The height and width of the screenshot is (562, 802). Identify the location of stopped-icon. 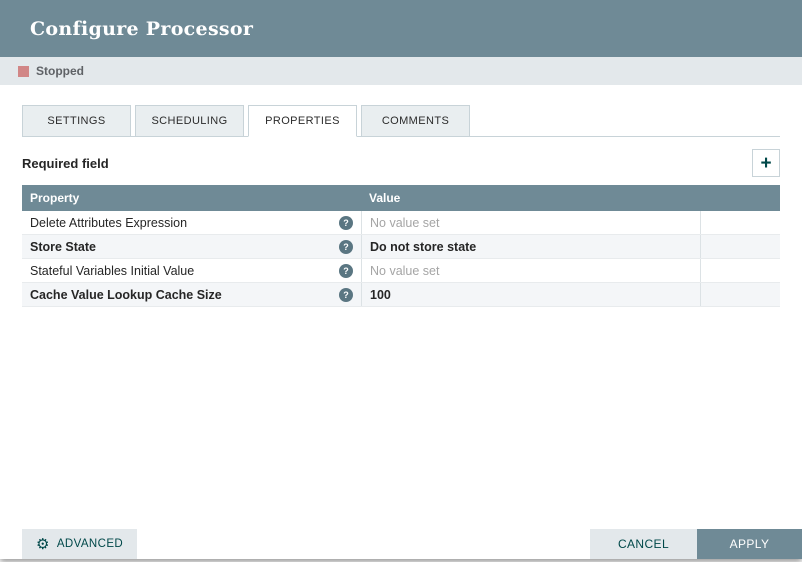
(23, 71).